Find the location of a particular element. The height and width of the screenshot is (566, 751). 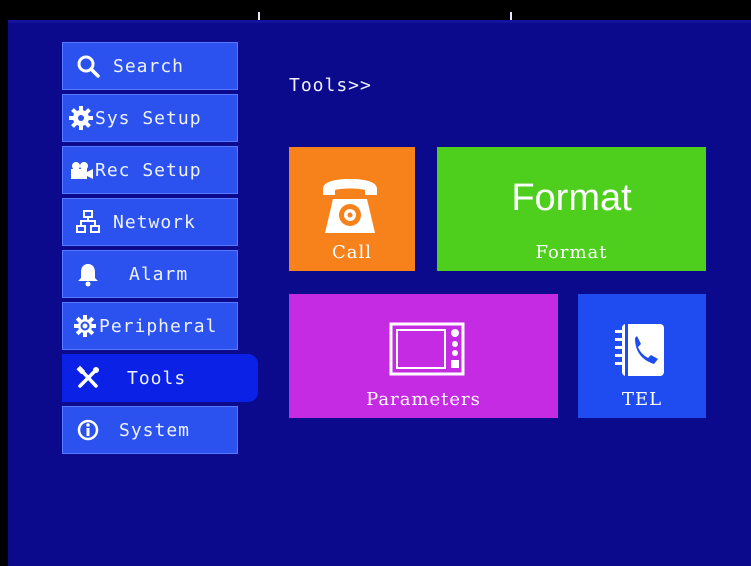

parameters-tile: Parameters is located at coordinates (423, 356).